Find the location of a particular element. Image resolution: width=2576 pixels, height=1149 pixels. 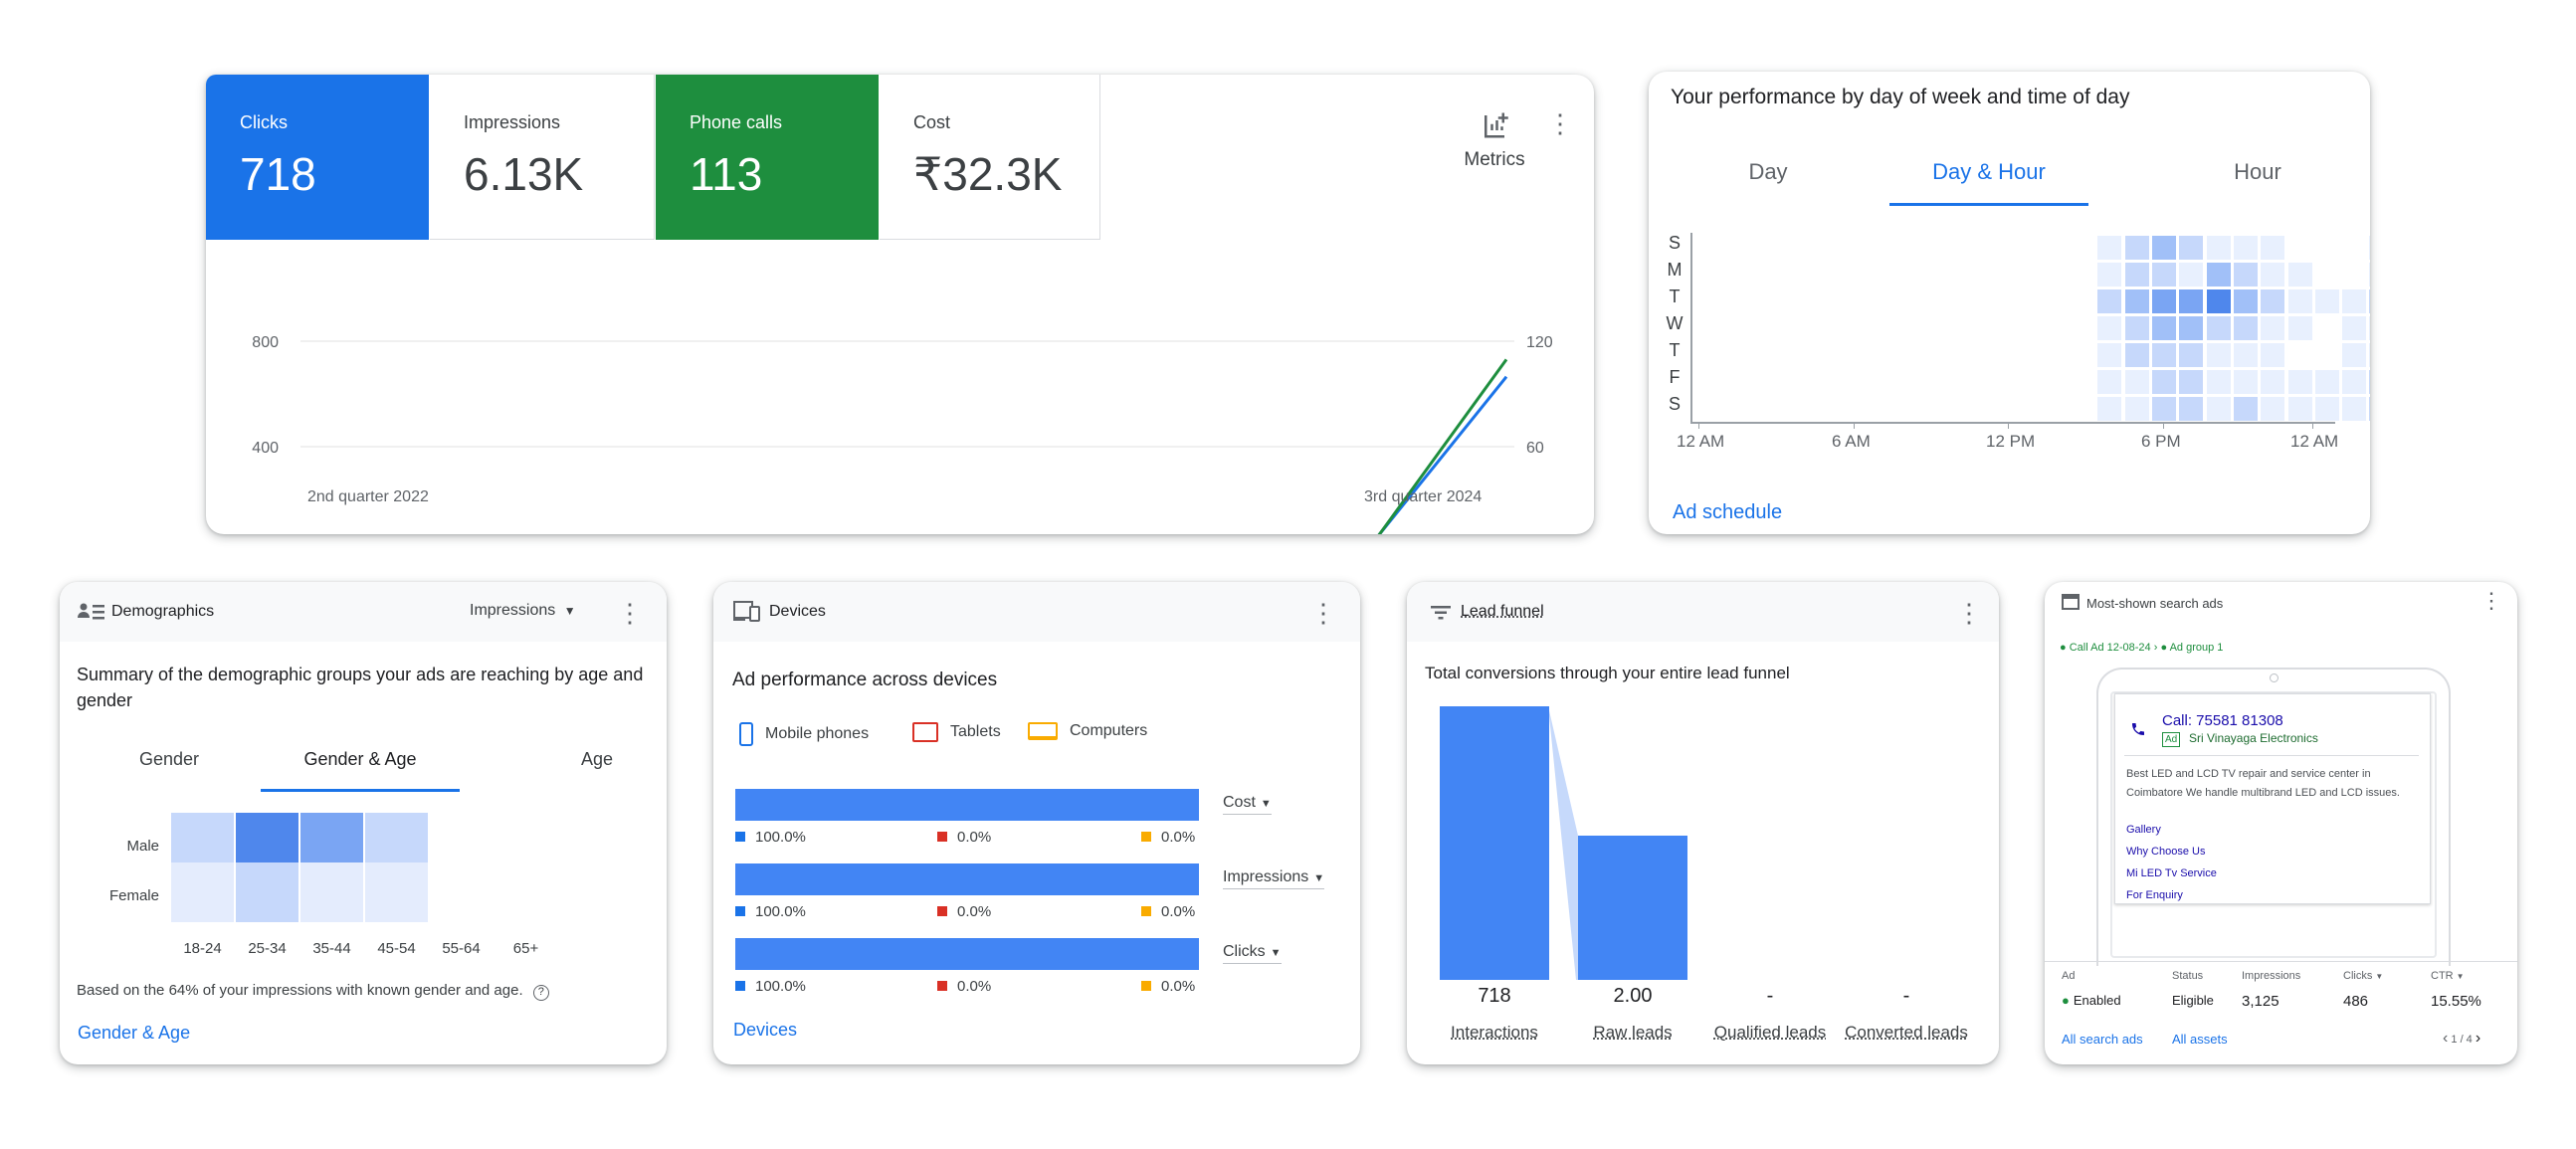

devices-icon is located at coordinates (746, 611).